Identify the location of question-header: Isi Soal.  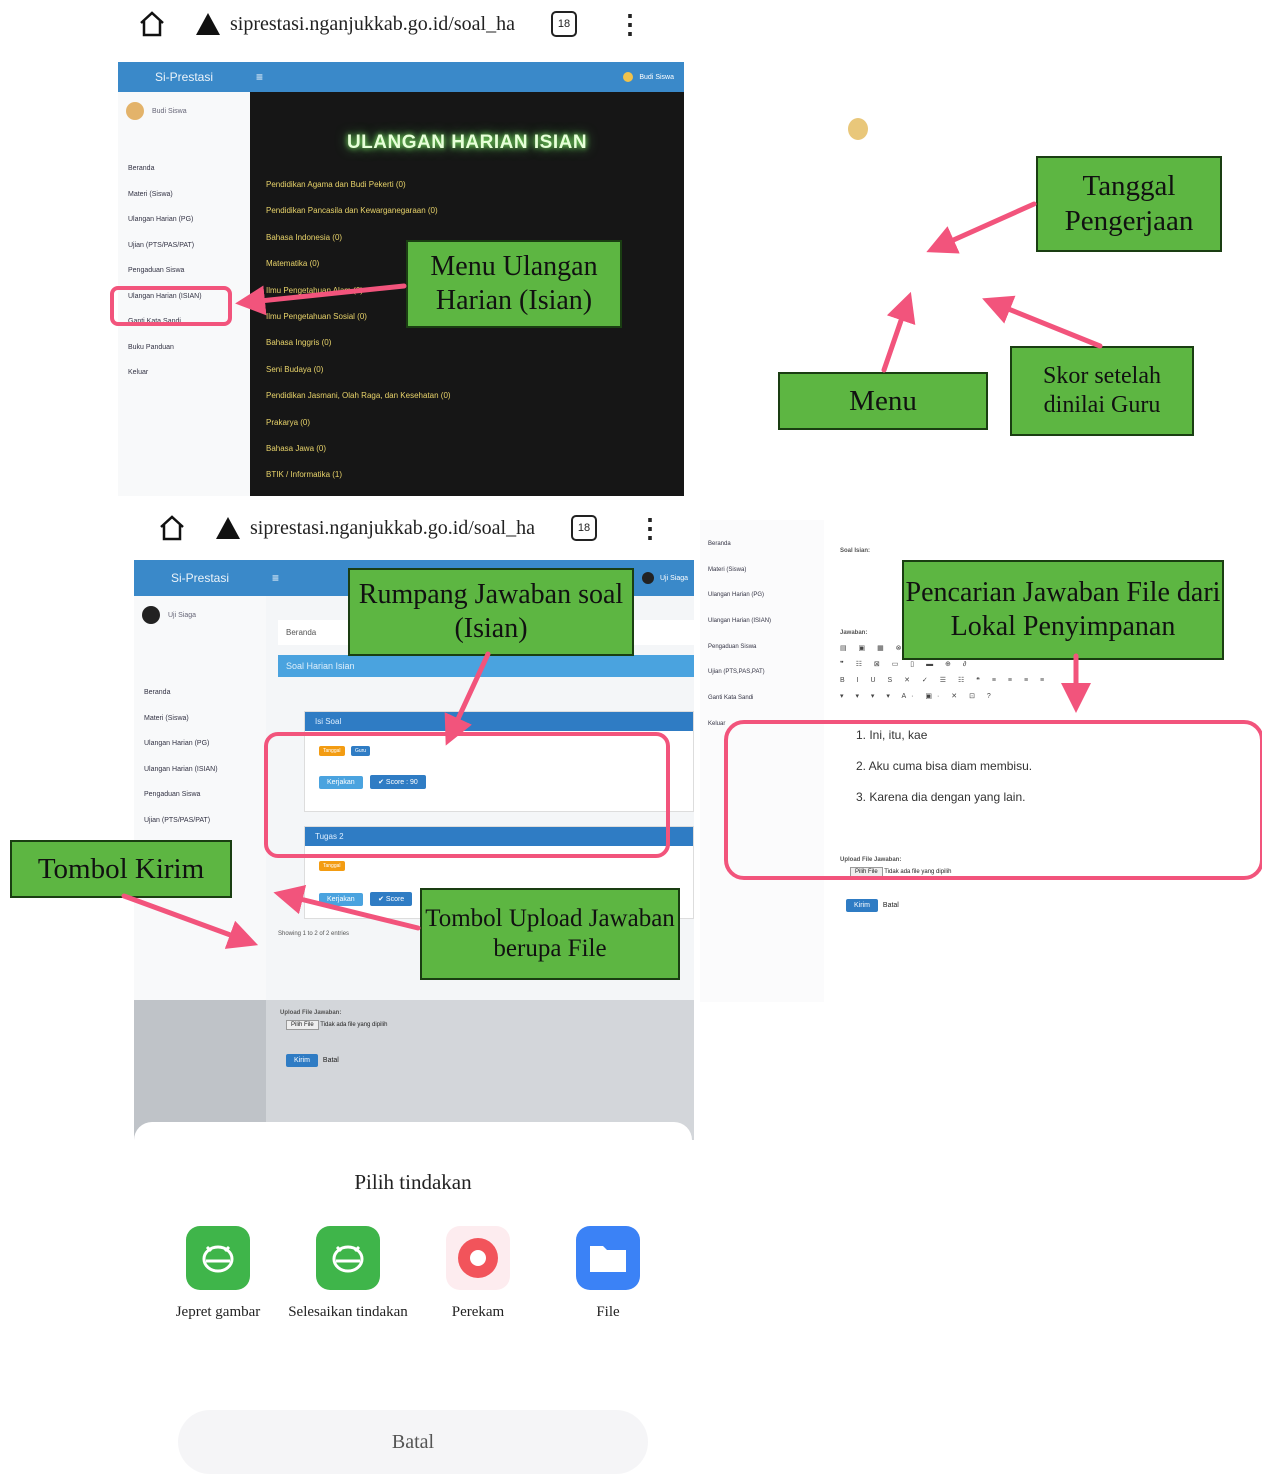
(499, 721).